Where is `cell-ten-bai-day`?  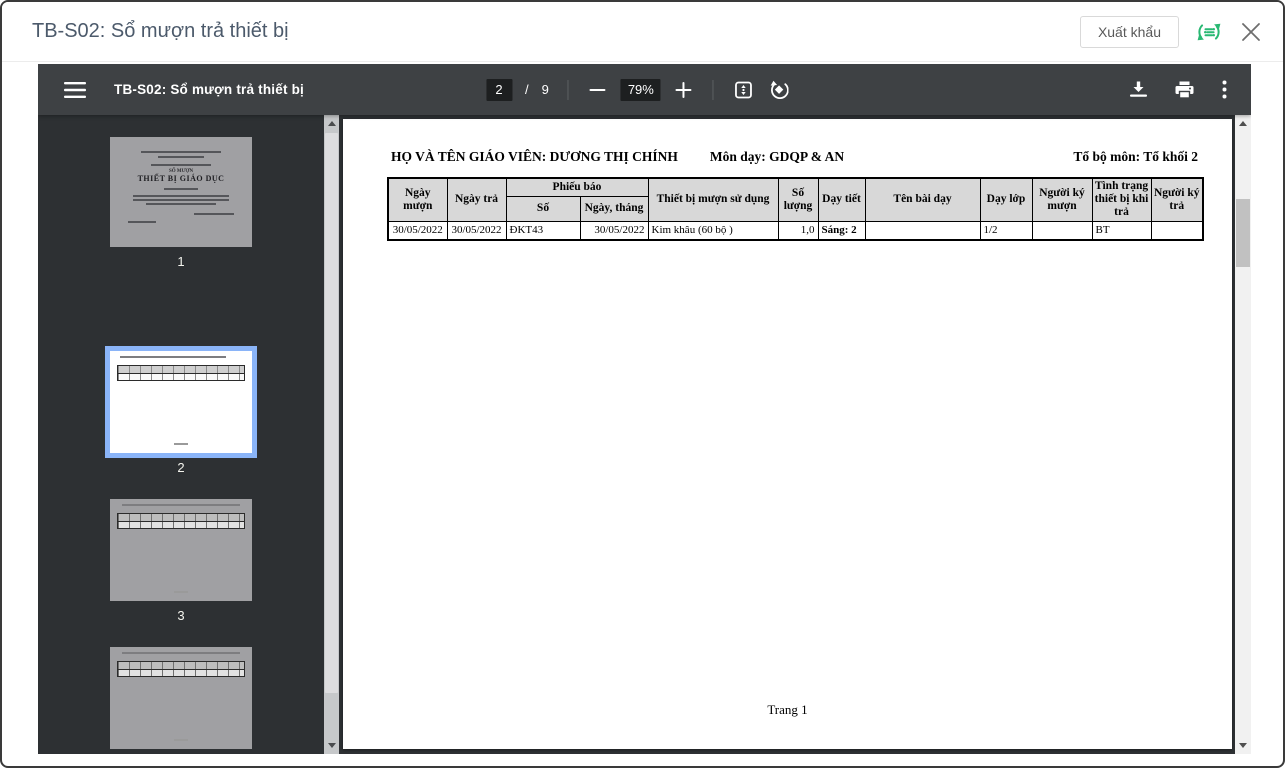 cell-ten-bai-day is located at coordinates (922, 230).